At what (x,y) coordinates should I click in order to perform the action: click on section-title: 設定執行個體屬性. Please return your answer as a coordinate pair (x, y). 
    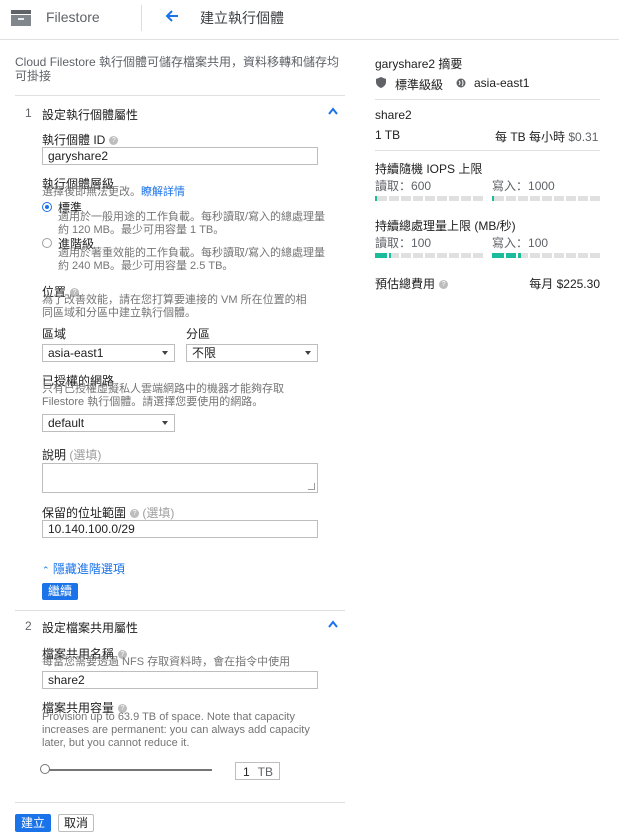
    Looking at the image, I should click on (90, 115).